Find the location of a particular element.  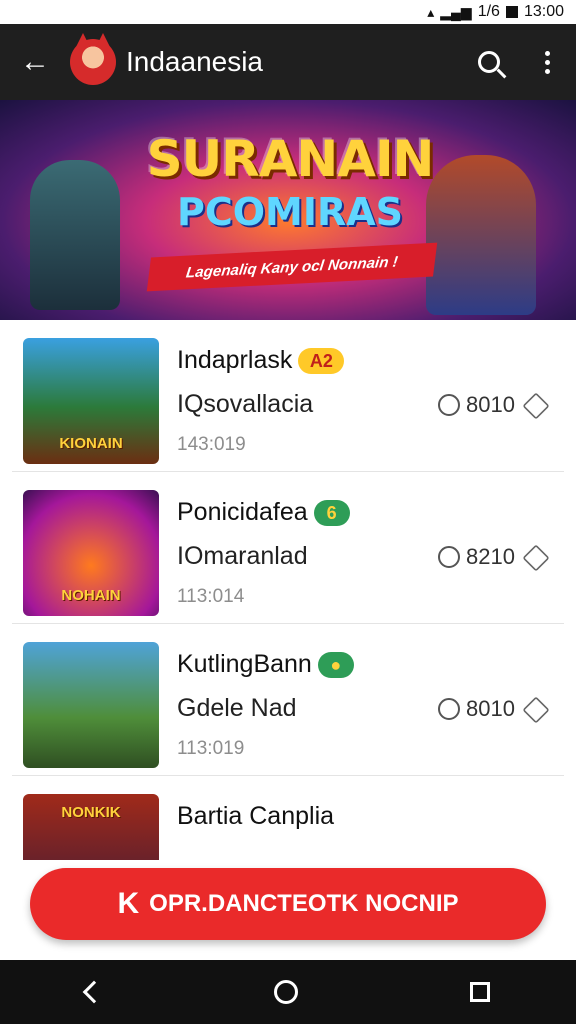

banner-hero-left is located at coordinates (75, 235).